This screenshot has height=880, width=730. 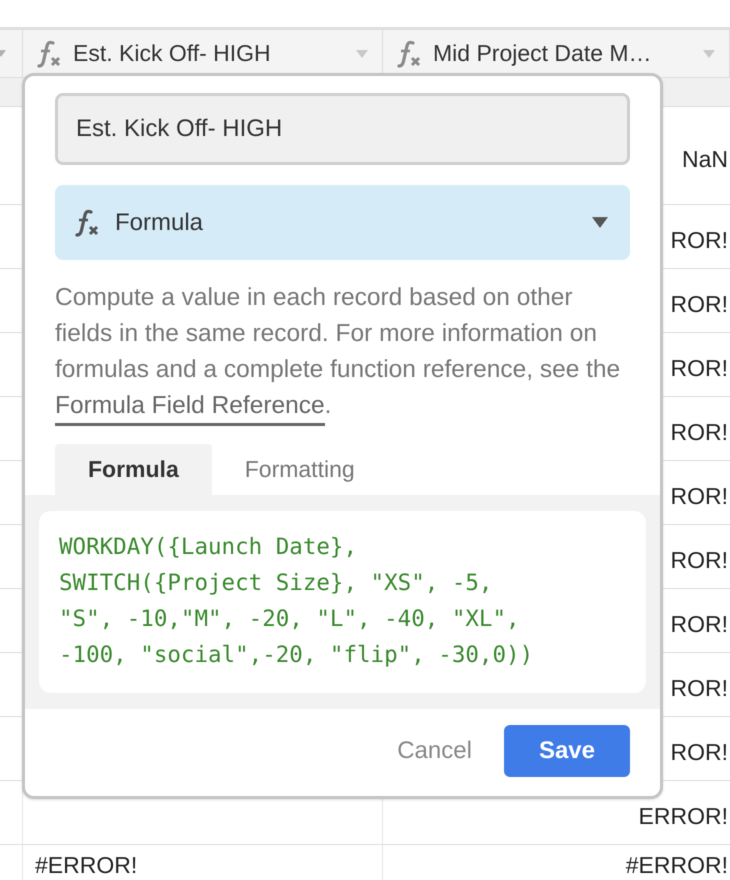 I want to click on table-cell-text: NaN, so click(x=705, y=159).